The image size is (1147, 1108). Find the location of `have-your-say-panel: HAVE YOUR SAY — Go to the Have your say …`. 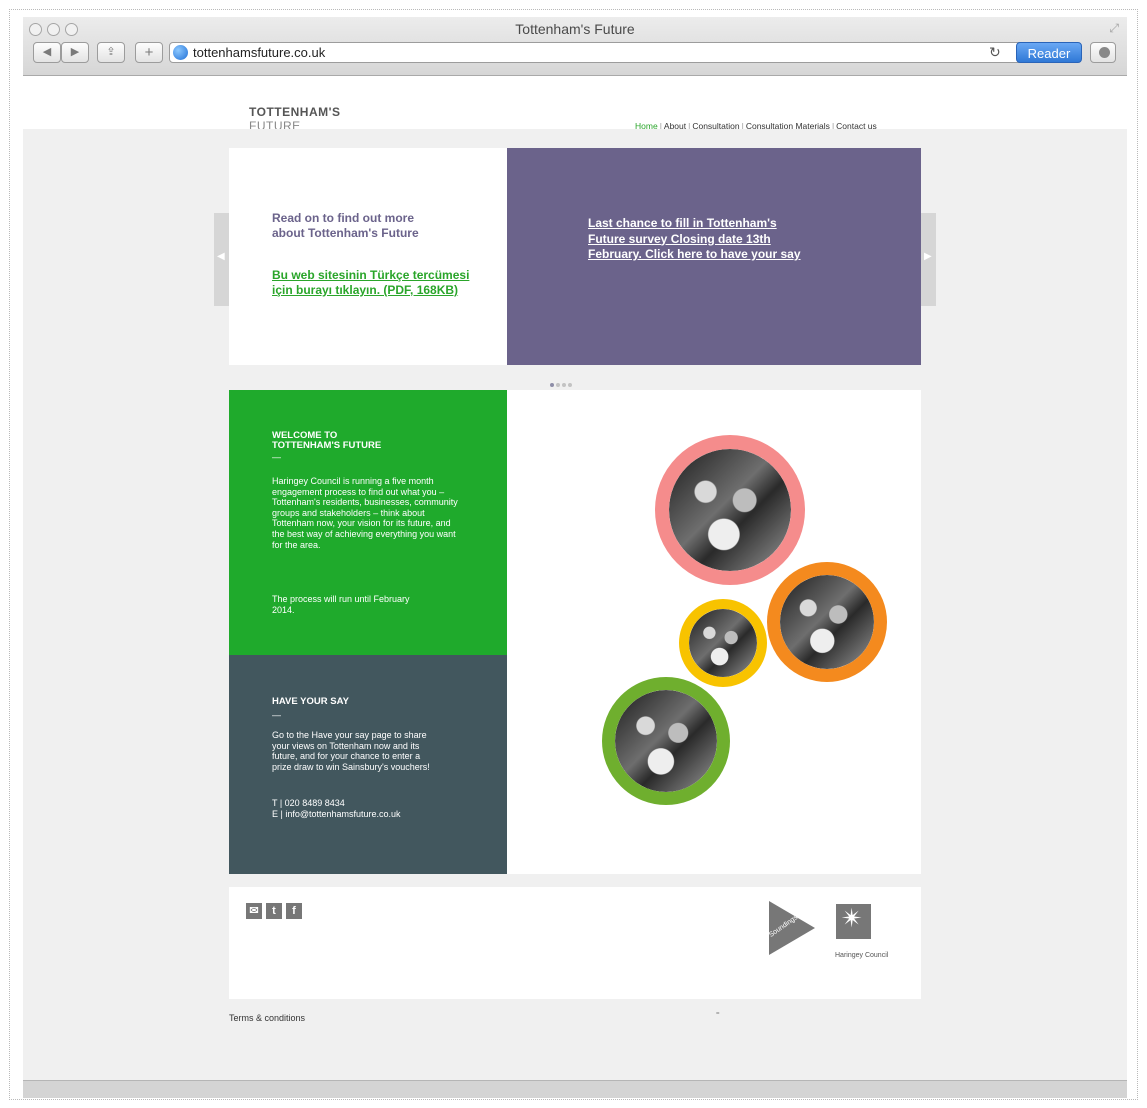

have-your-say-panel: HAVE YOUR SAY — Go to the Have your say … is located at coordinates (368, 764).